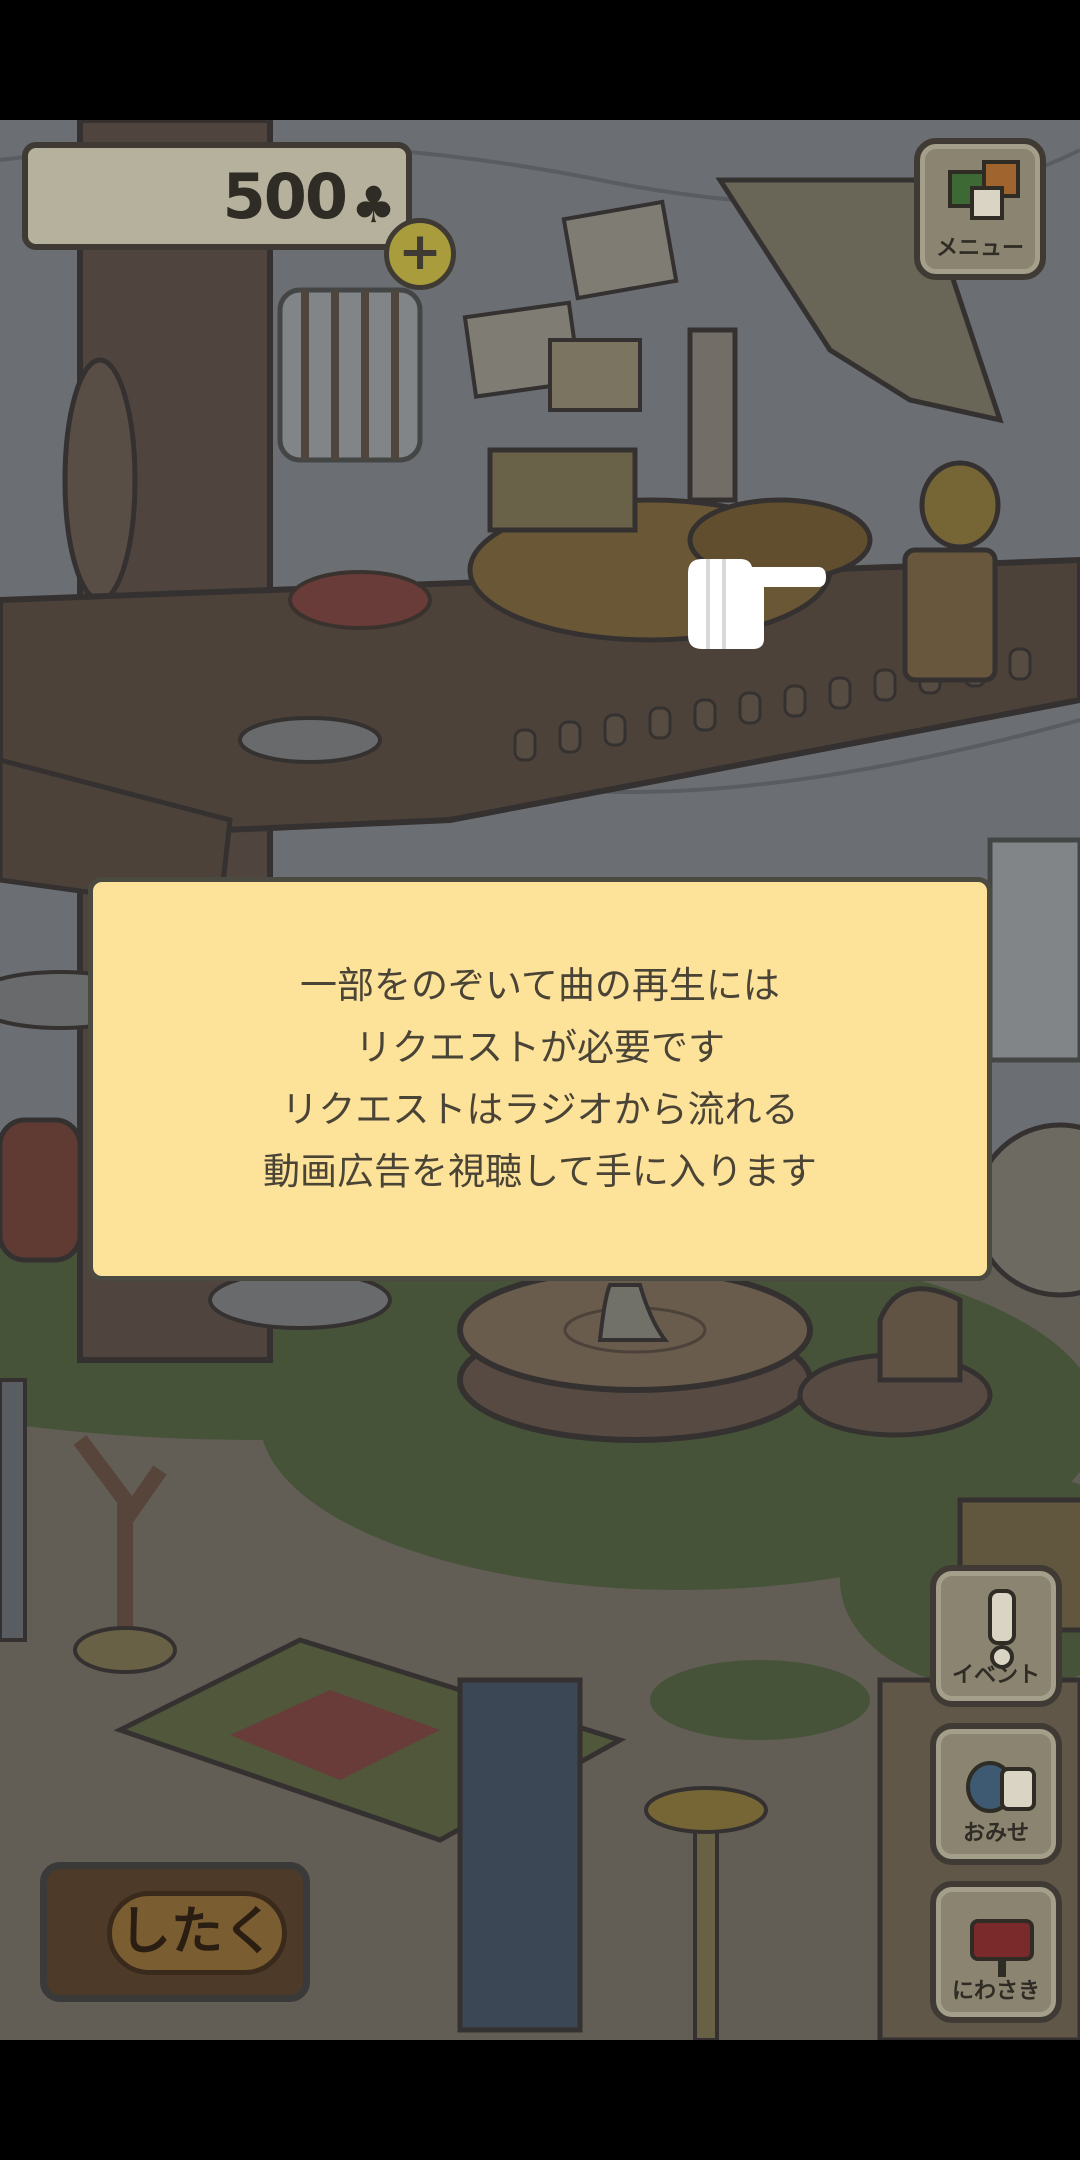  What do you see at coordinates (373, 205) in the screenshot?
I see `clover-icon: ♣` at bounding box center [373, 205].